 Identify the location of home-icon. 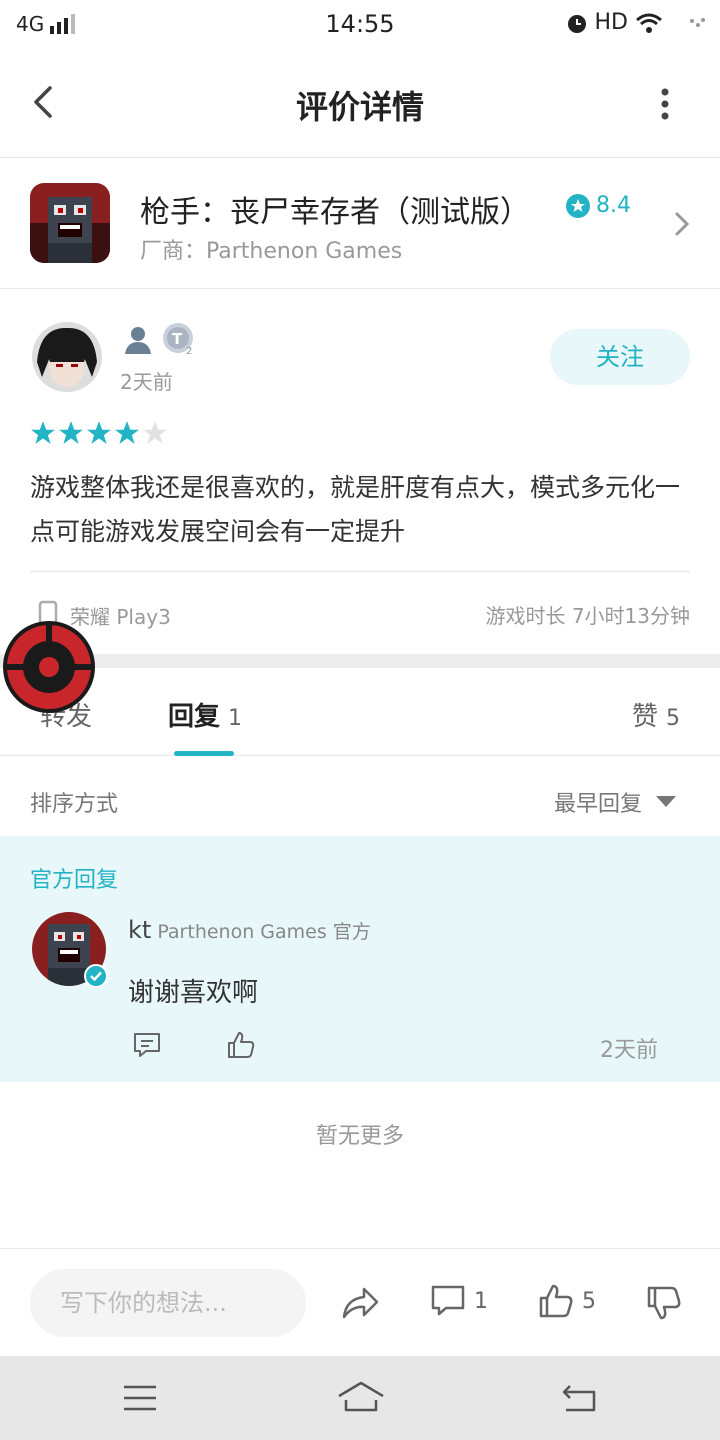
(361, 1397).